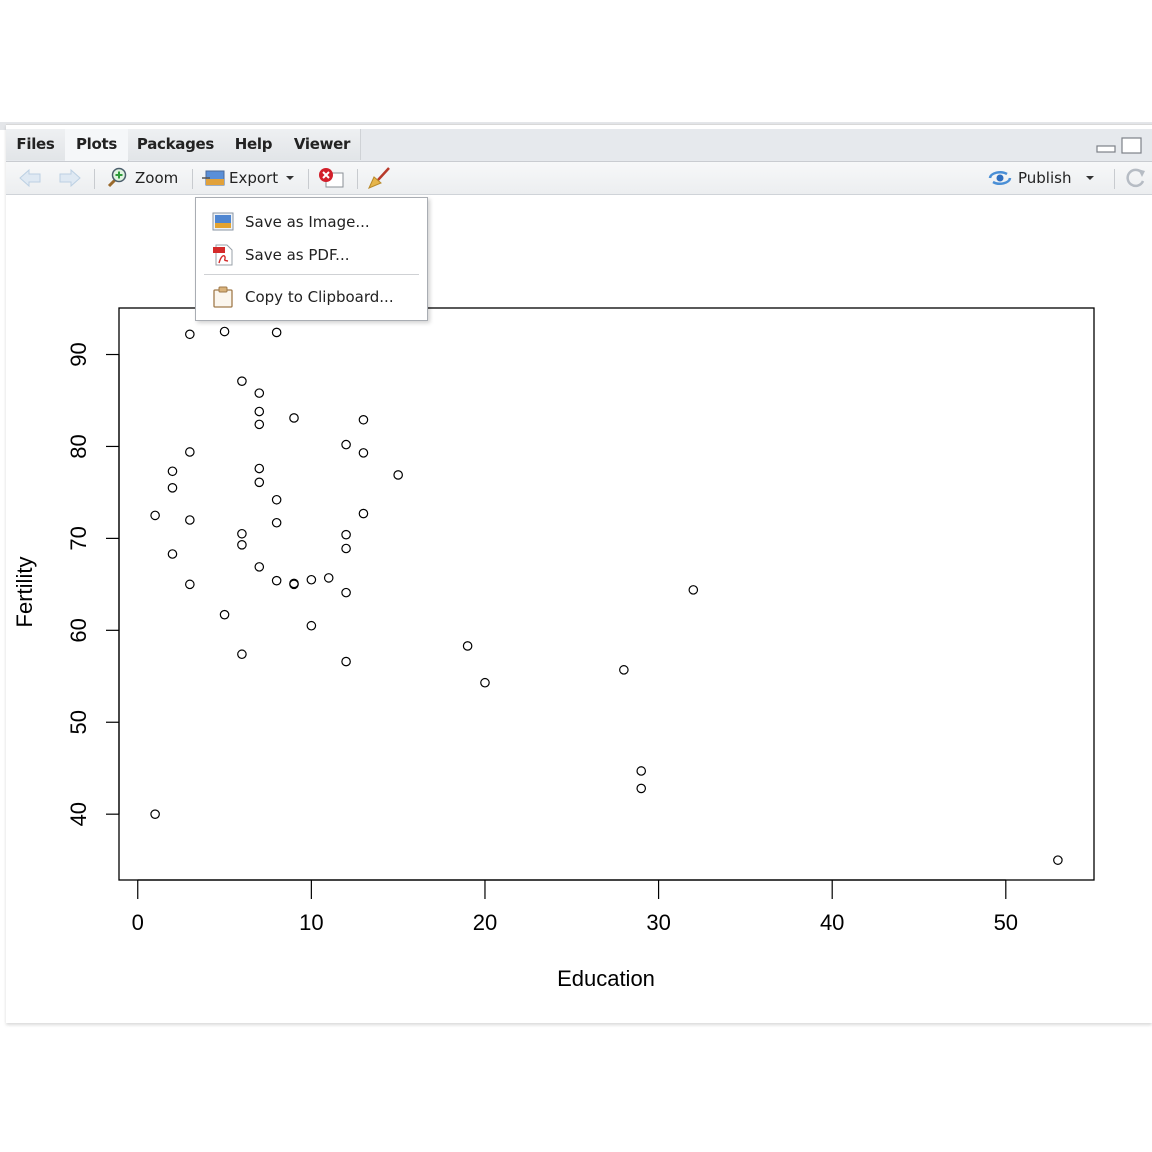  I want to click on y-tick-label: 60, so click(78, 630).